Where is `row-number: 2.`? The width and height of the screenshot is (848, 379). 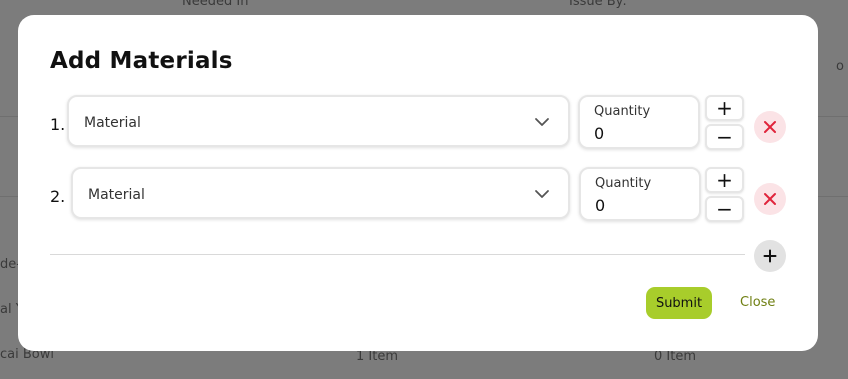 row-number: 2. is located at coordinates (58, 196).